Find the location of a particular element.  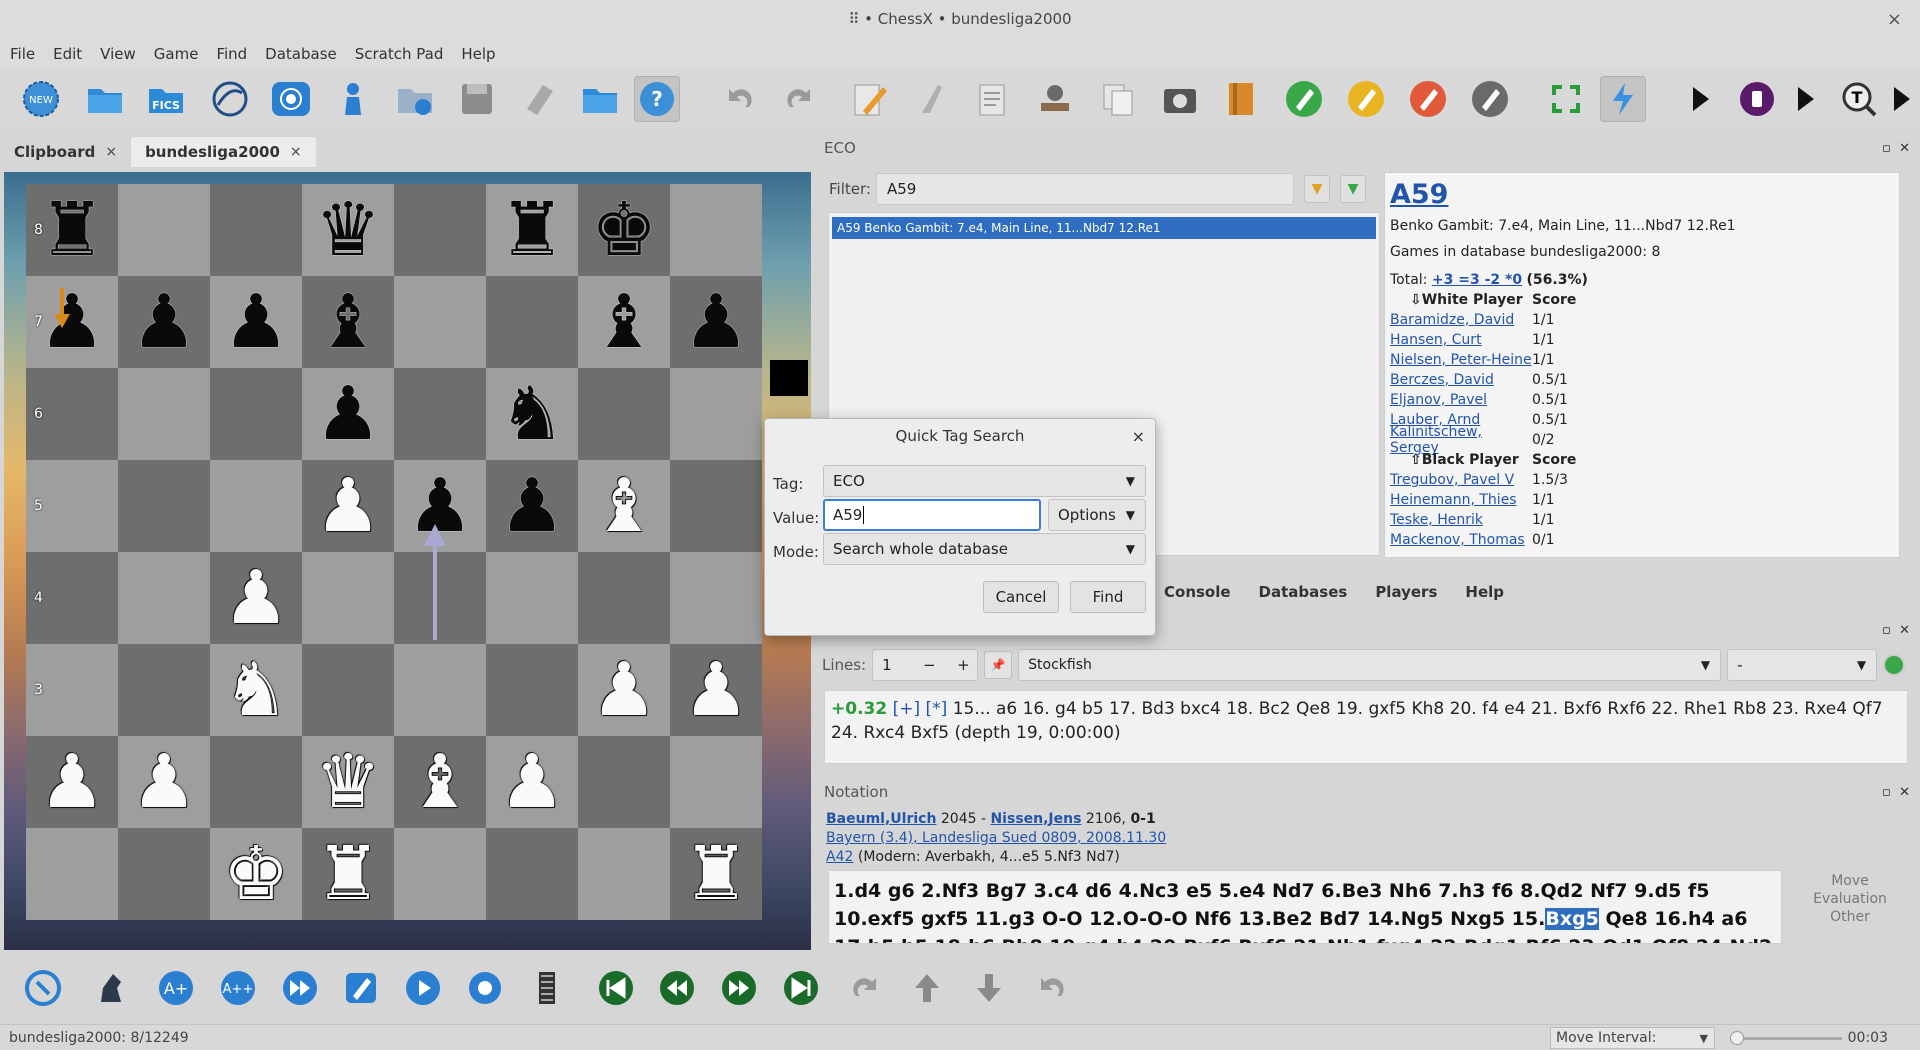

eco-link: A42 is located at coordinates (839, 857).